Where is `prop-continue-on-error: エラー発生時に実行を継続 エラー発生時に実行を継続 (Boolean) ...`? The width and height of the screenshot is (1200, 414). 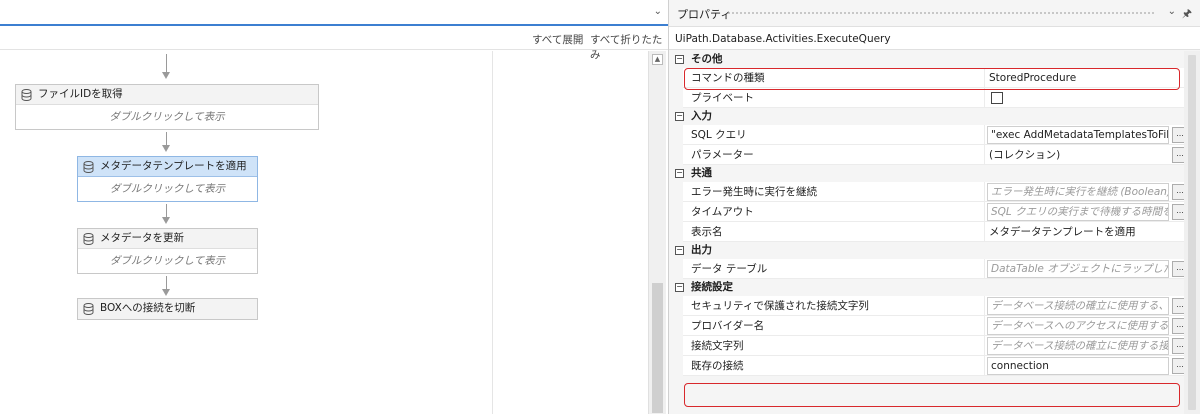
prop-continue-on-error: エラー発生時に実行を継続 エラー発生時に実行を継続 (Boolean) ... is located at coordinates (934, 192).